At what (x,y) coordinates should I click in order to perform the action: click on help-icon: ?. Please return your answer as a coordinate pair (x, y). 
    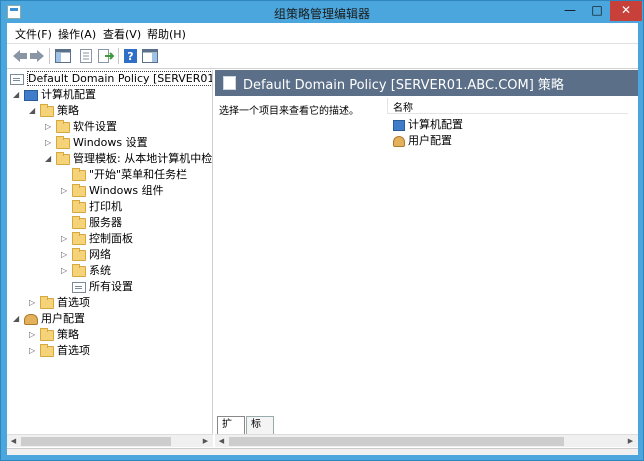
    Looking at the image, I should click on (131, 56).